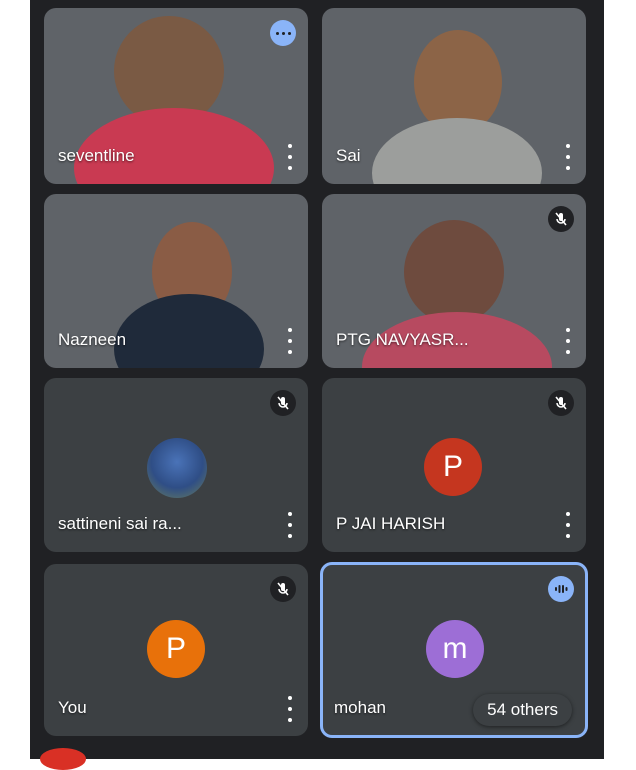 Image resolution: width=636 pixels, height=770 pixels. I want to click on others-count-button: 54 others, so click(522, 710).